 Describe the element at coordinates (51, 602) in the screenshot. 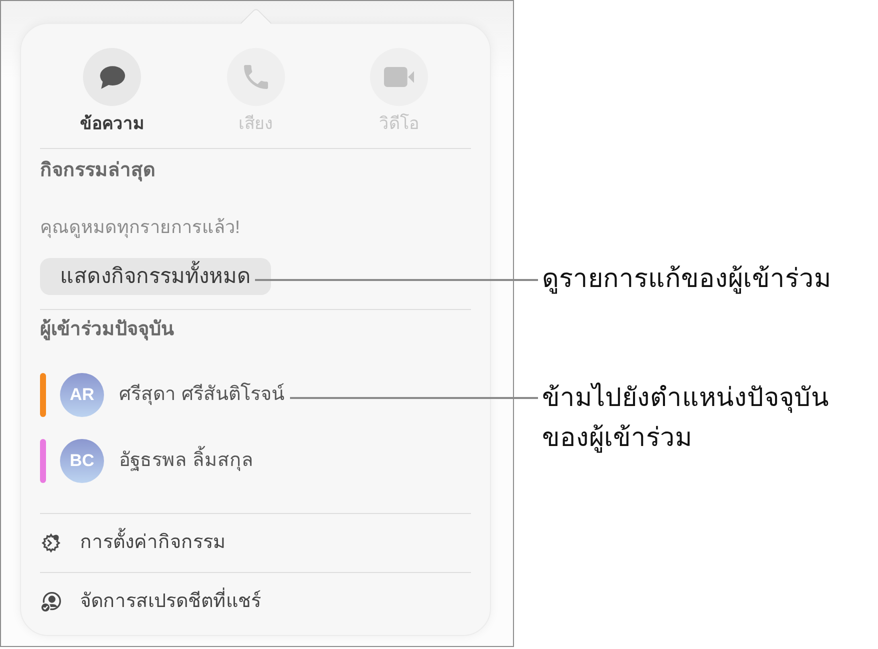

I see `person-check-icon` at that location.